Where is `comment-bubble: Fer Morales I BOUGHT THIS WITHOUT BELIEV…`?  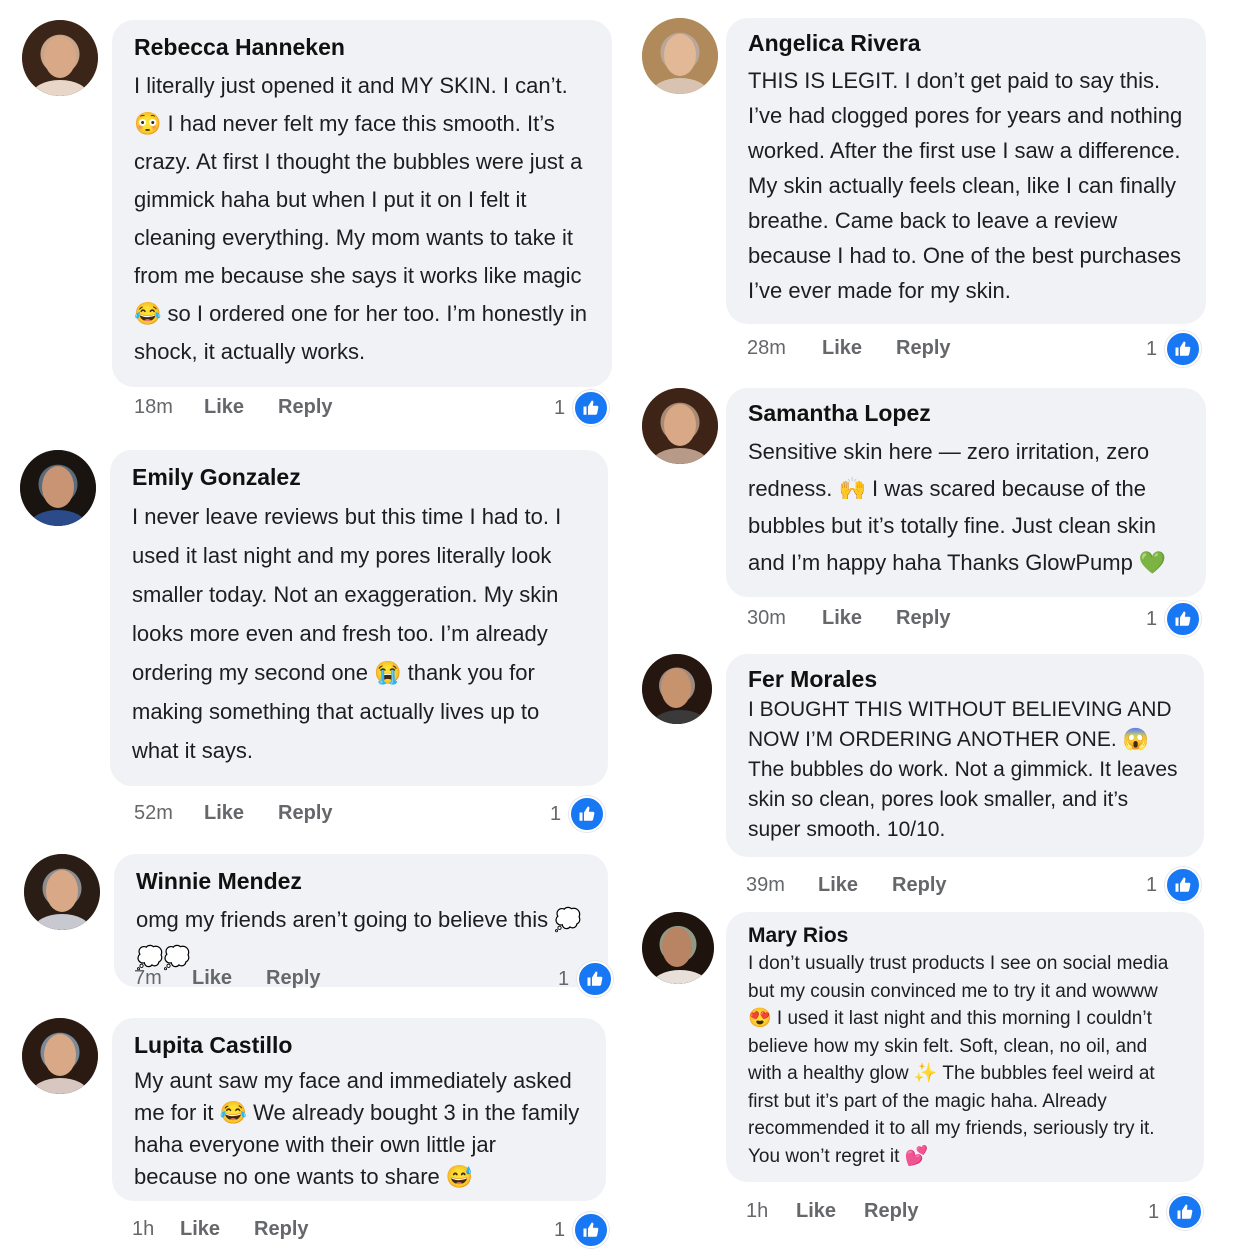
comment-bubble: Fer Morales I BOUGHT THIS WITHOUT BELIEV… is located at coordinates (965, 755).